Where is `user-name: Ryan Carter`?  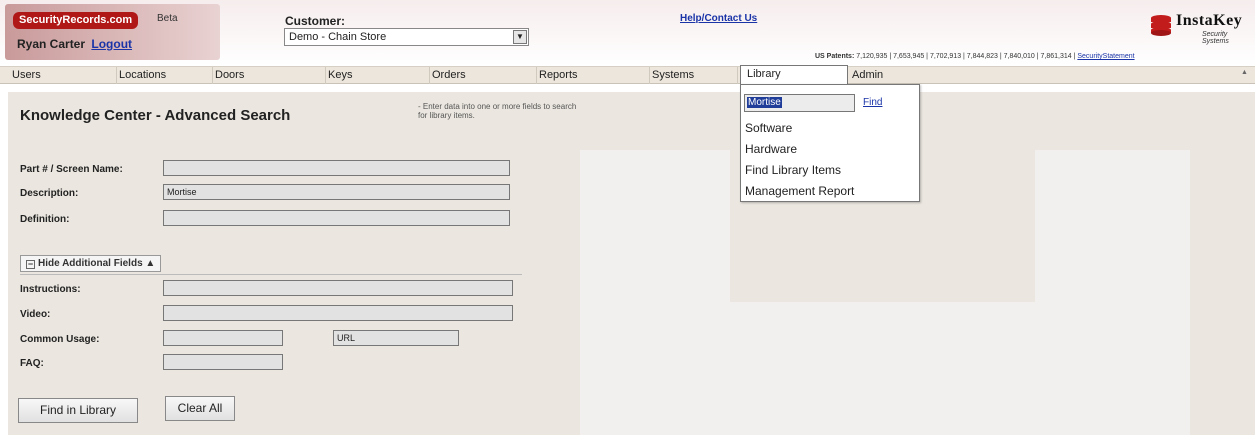
user-name: Ryan Carter is located at coordinates (51, 44).